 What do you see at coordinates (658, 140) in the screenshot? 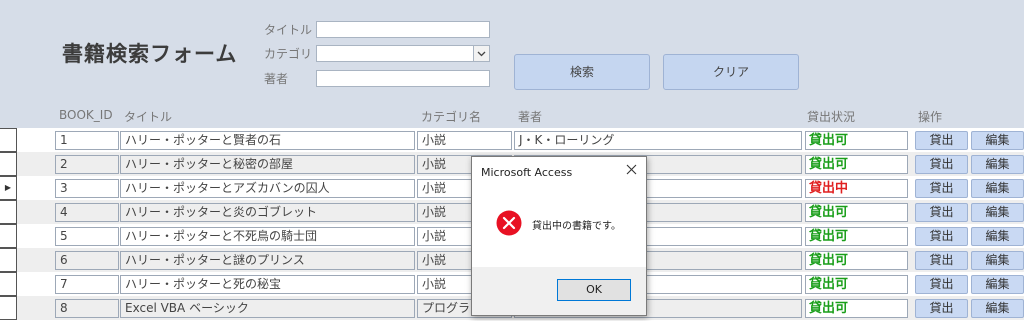
I see `author-cell: J・K・ローリング` at bounding box center [658, 140].